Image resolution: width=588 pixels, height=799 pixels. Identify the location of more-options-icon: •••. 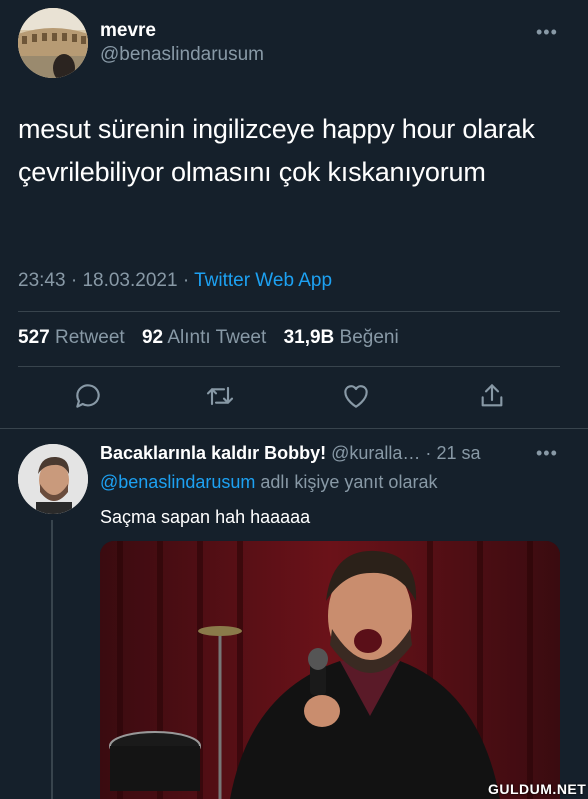
(547, 32).